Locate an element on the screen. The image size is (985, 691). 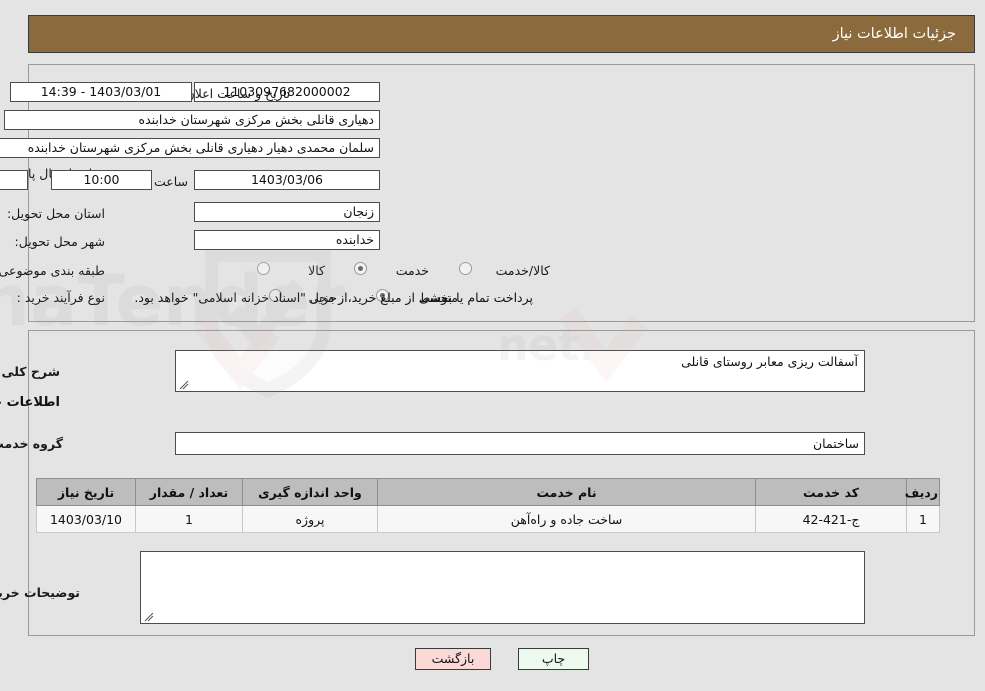
cell-need-date: 1403/03/10 is located at coordinates (86, 519).